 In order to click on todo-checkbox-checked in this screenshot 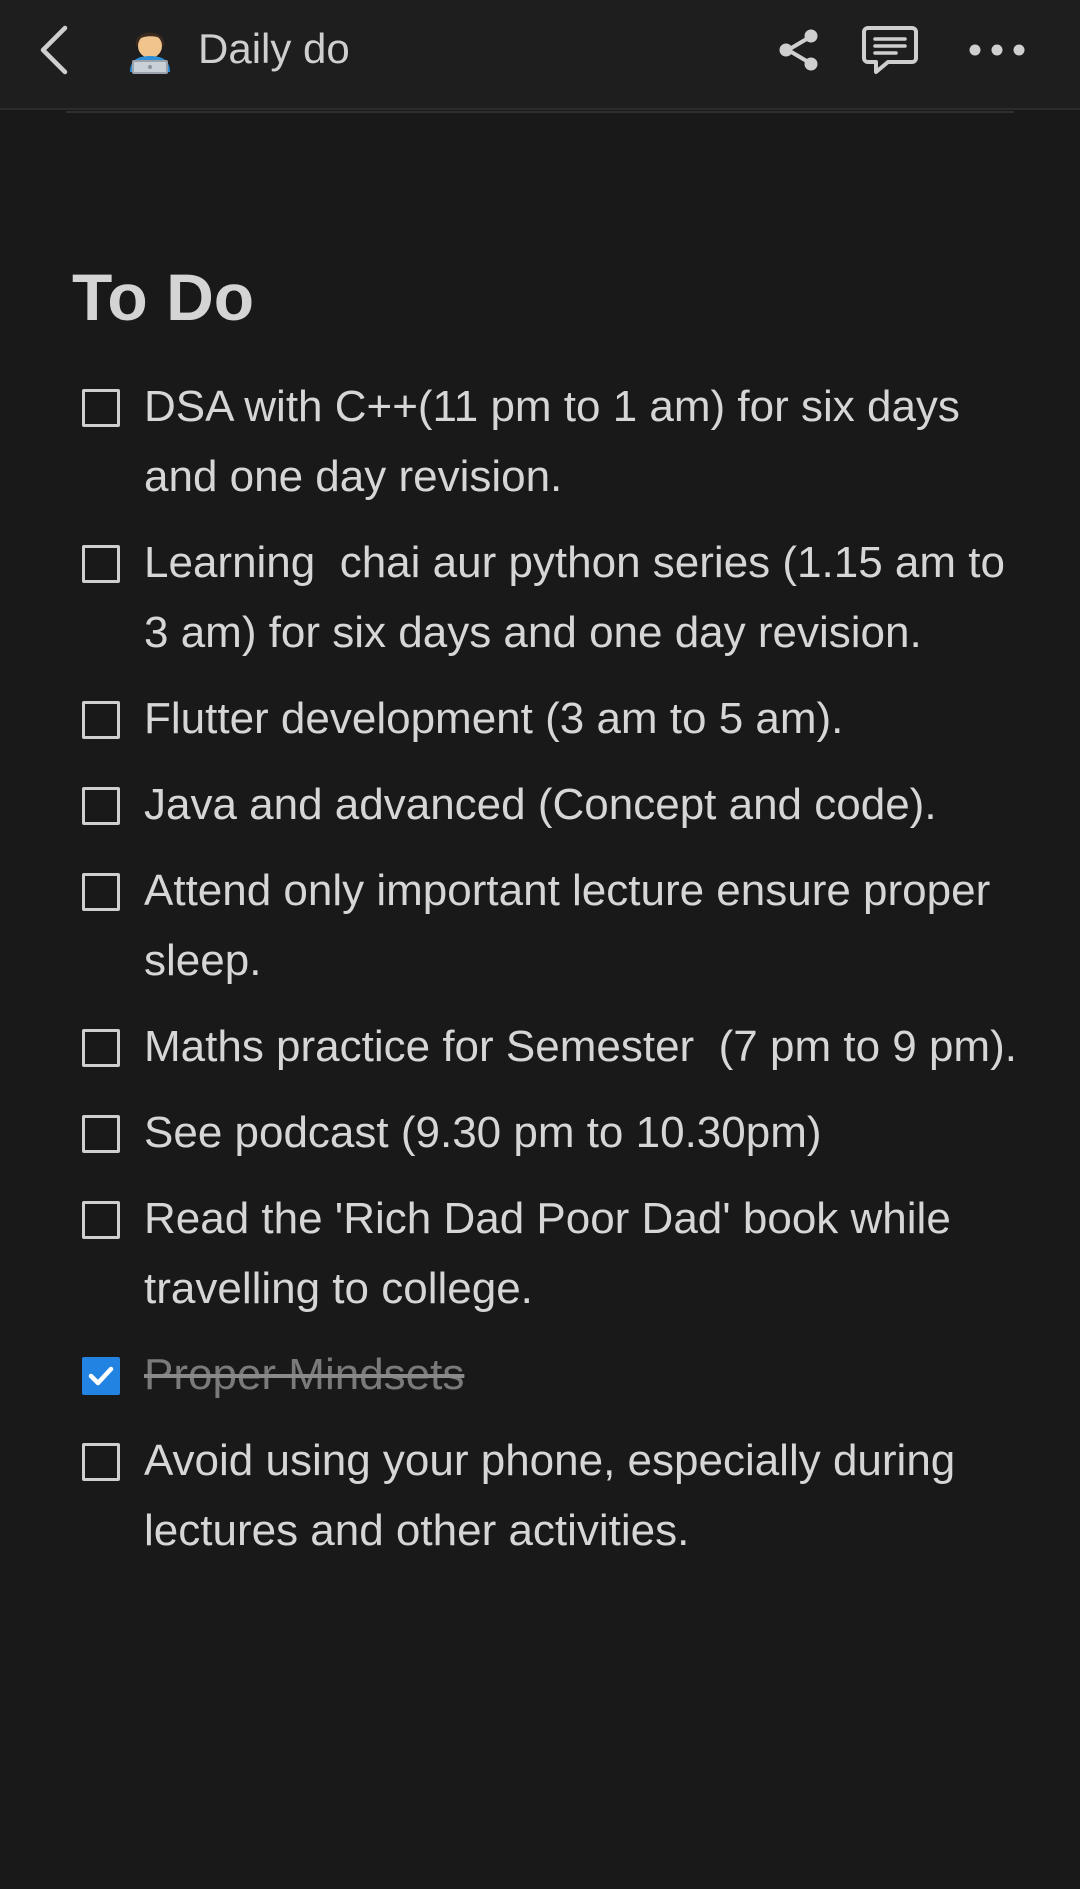, I will do `click(101, 1376)`.